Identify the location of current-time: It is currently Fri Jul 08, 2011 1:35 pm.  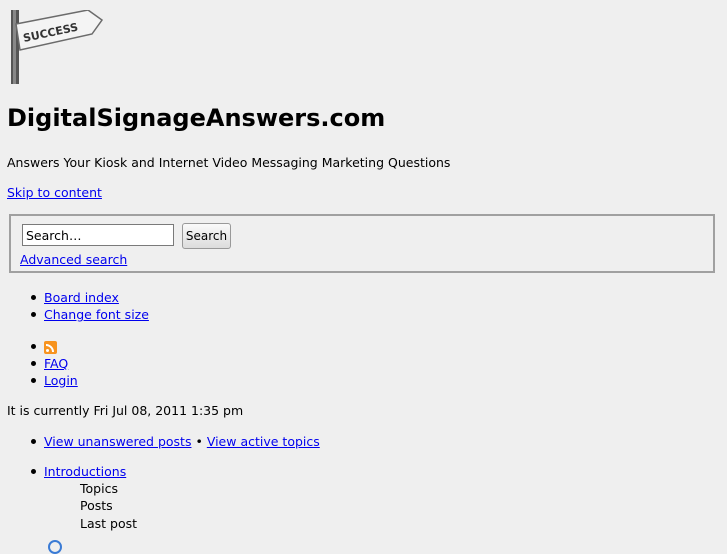
(125, 410).